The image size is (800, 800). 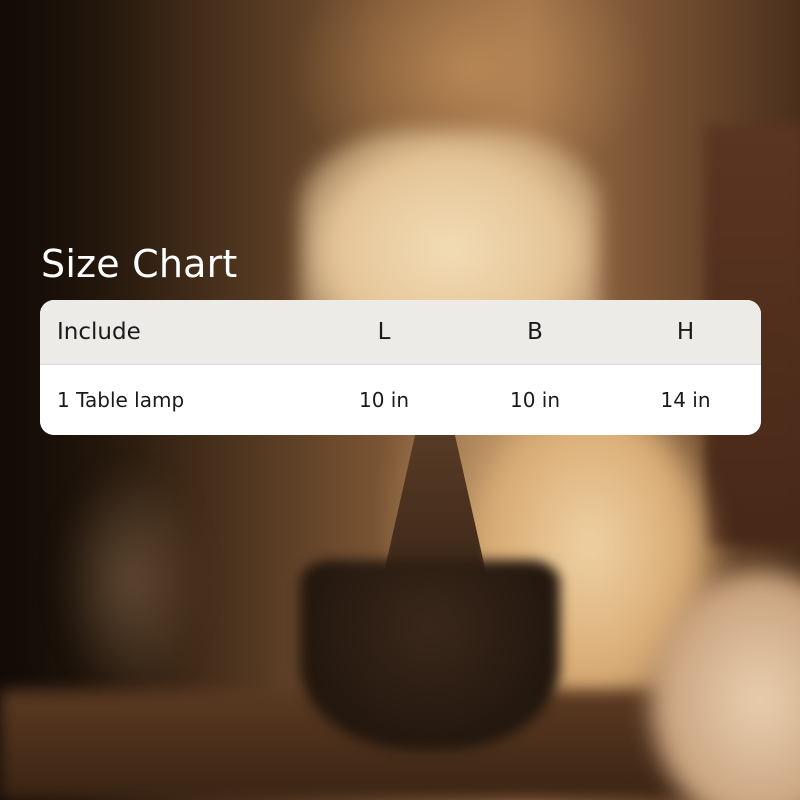 I want to click on cell-height: 14 in, so click(x=685, y=400).